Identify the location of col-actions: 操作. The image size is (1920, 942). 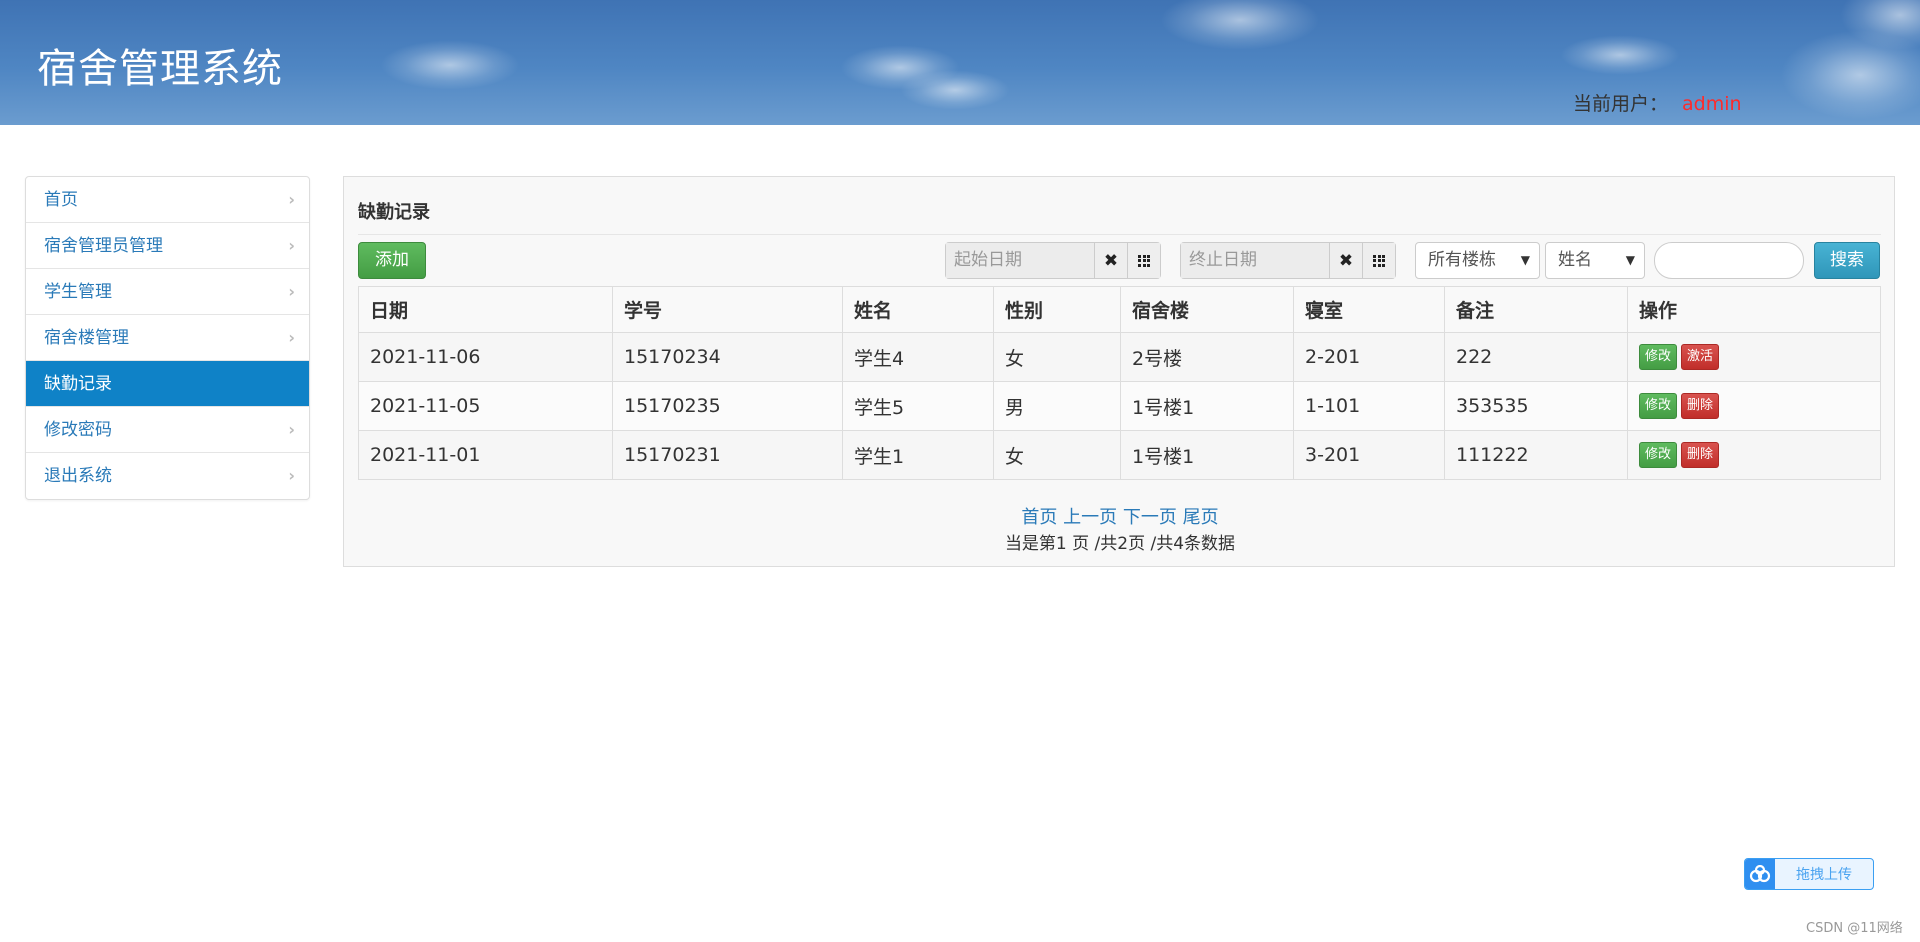
(1754, 309).